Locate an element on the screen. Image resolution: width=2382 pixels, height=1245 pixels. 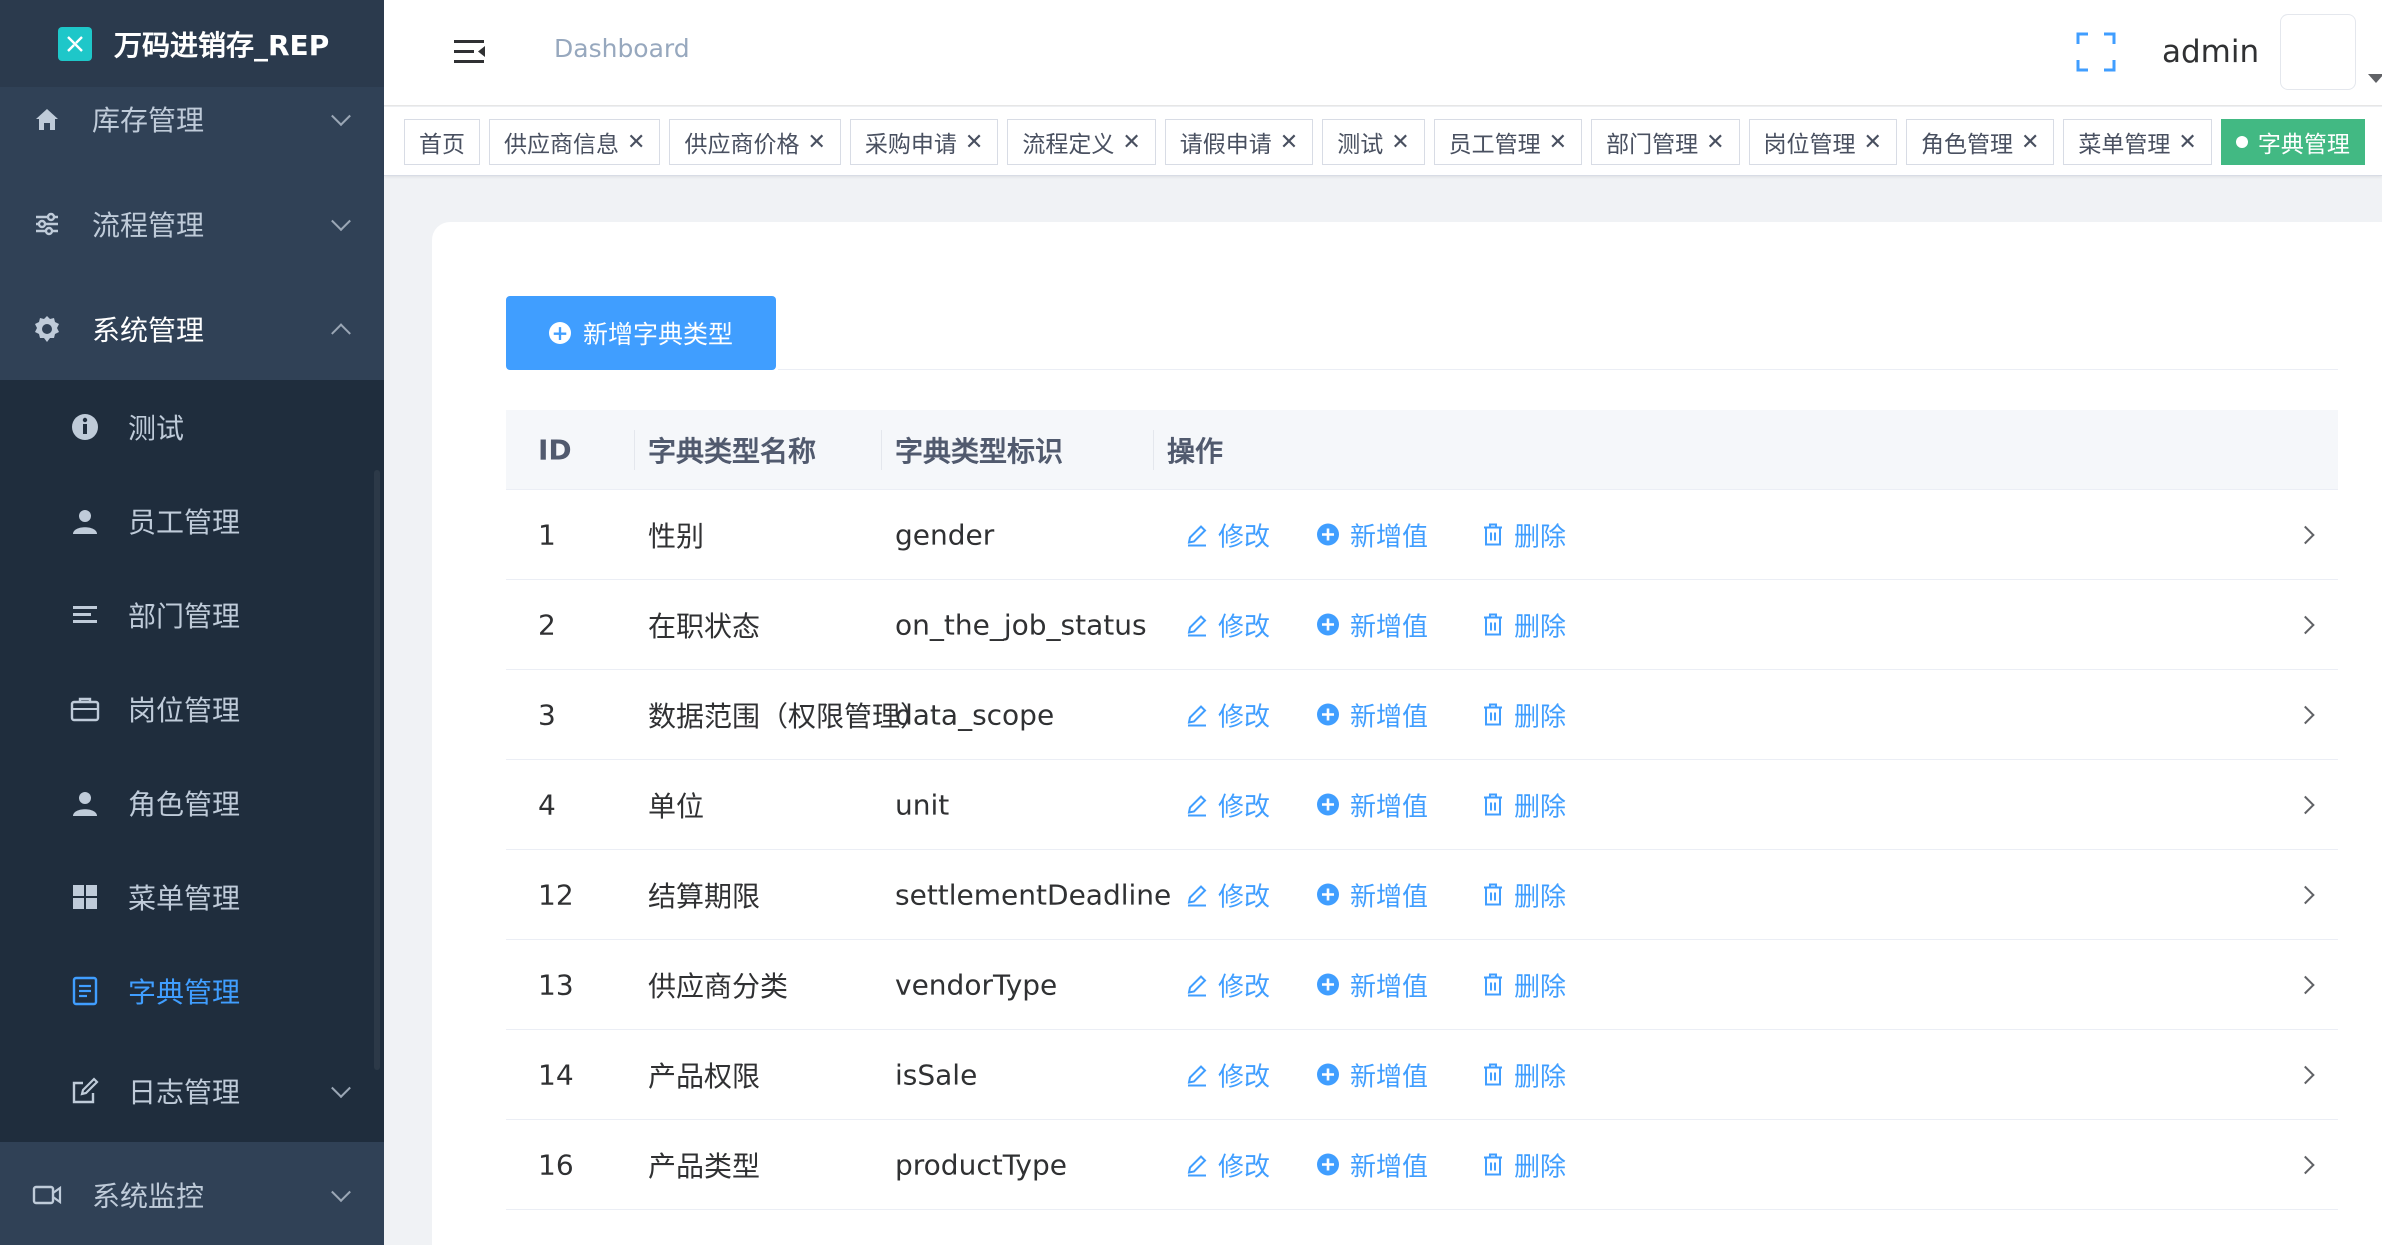
sidebar-item-dictionary: 字典管理 is located at coordinates (192, 990).